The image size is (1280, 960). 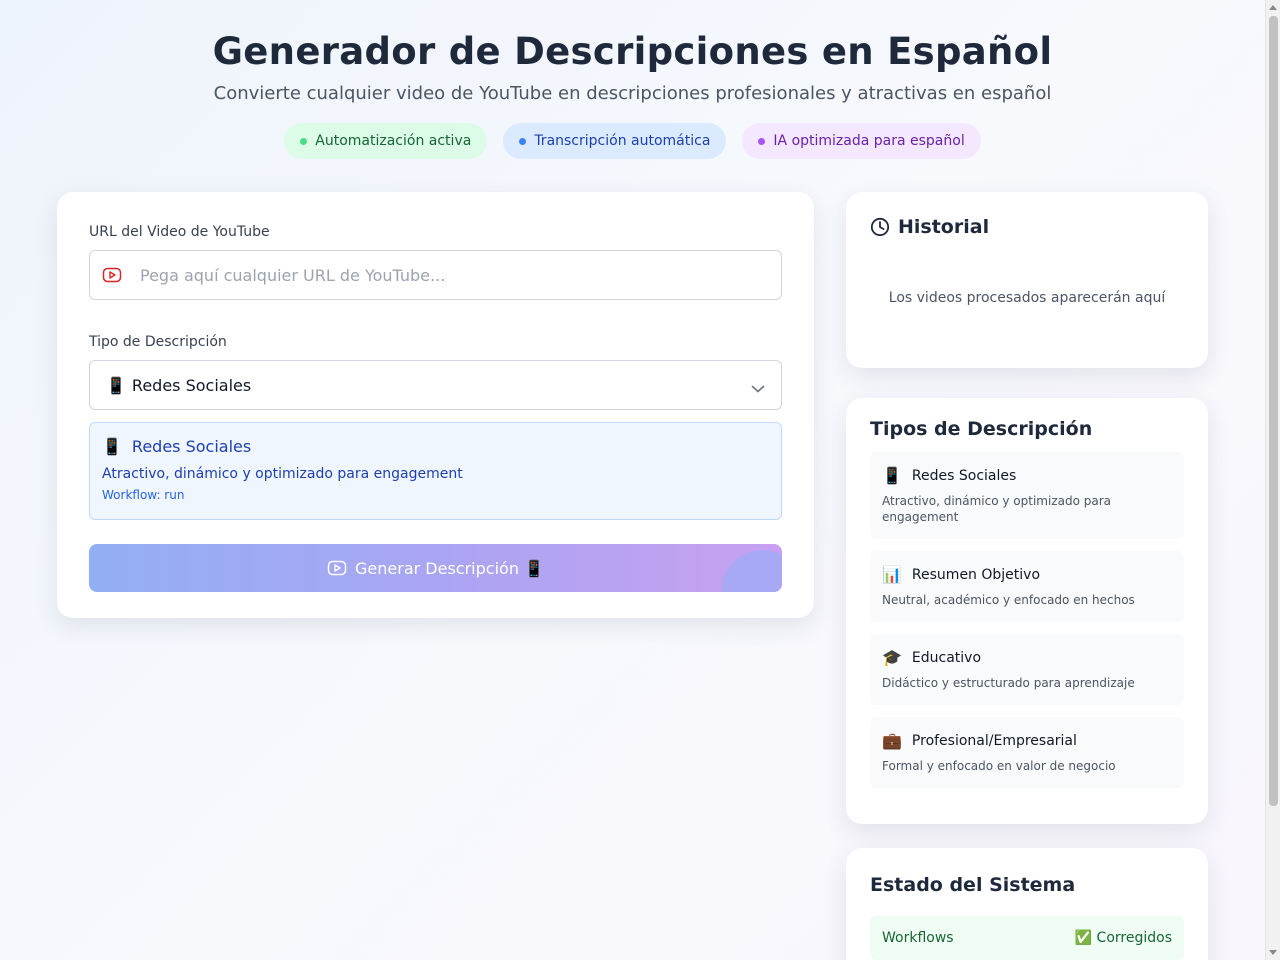 I want to click on status-row-workflows: Workflows ✅ Corregidos, so click(x=1027, y=938).